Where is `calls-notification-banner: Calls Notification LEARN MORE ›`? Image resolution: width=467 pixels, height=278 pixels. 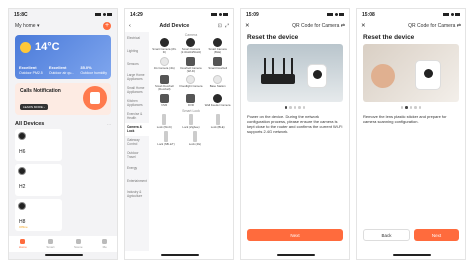 calls-notification-banner: Calls Notification LEARN MORE › is located at coordinates (63, 99).